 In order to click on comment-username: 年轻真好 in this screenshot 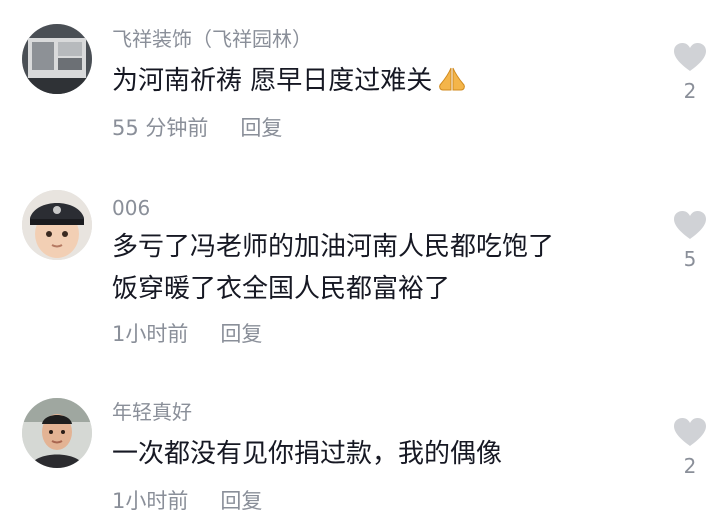, I will do `click(152, 412)`.